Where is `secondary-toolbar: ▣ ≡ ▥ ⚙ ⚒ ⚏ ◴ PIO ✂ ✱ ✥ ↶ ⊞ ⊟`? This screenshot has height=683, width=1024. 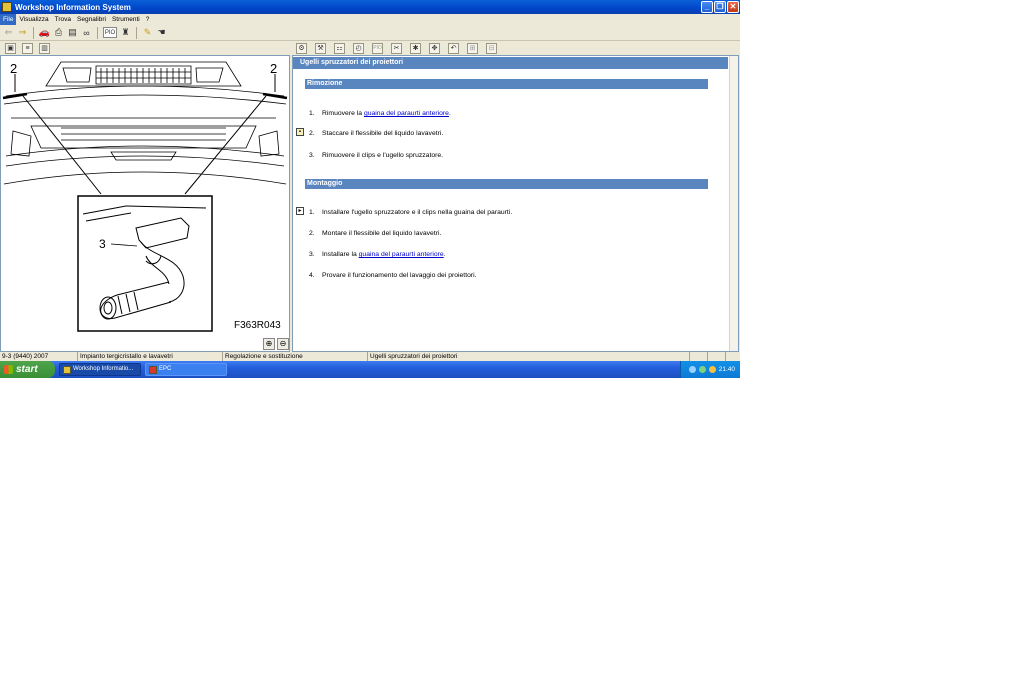
secondary-toolbar: ▣ ≡ ▥ ⚙ ⚒ ⚏ ◴ PIO ✂ ✱ ✥ ↶ ⊞ ⊟ is located at coordinates (370, 48).